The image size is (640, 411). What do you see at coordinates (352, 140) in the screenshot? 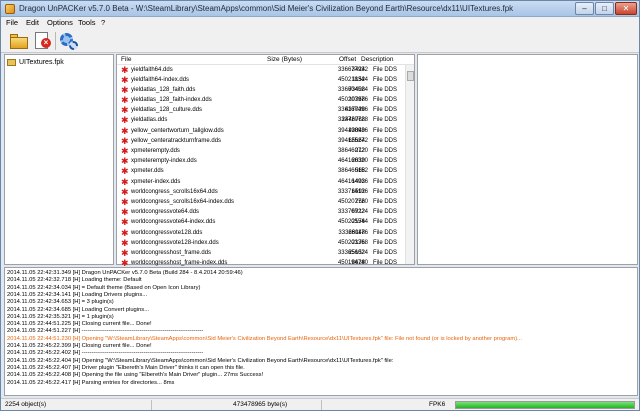
I see `file-offset: 394125272` at bounding box center [352, 140].